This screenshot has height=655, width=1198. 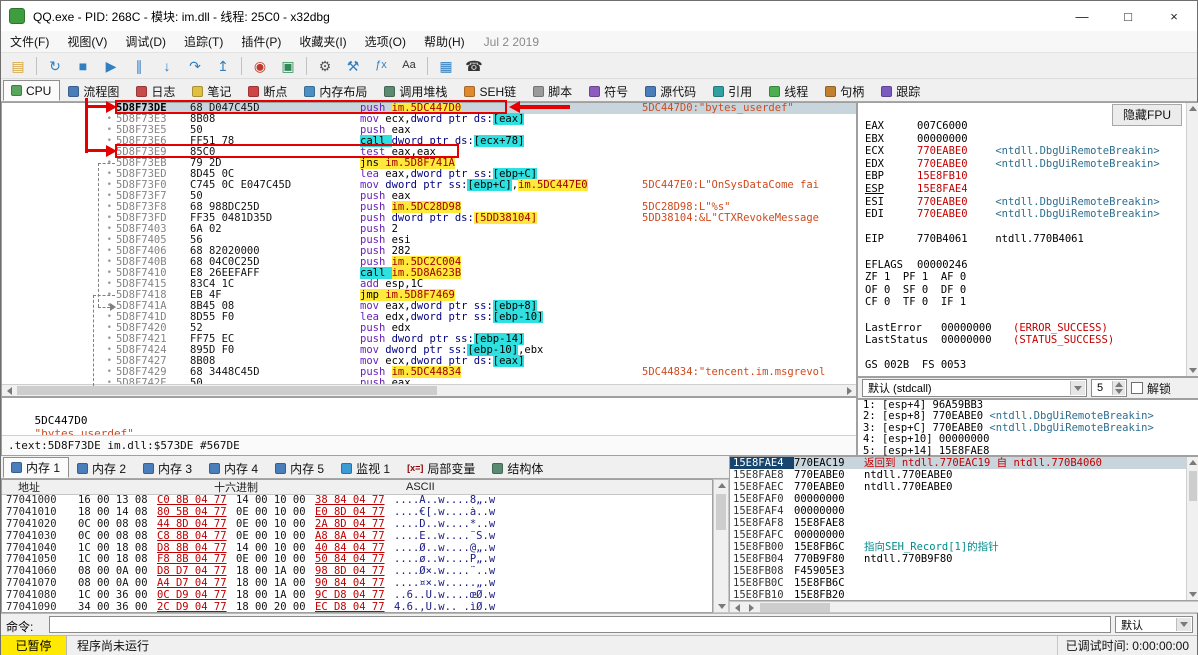 What do you see at coordinates (958, 499) in the screenshot?
I see `stack-row: 15E8FAF0 00000000` at bounding box center [958, 499].